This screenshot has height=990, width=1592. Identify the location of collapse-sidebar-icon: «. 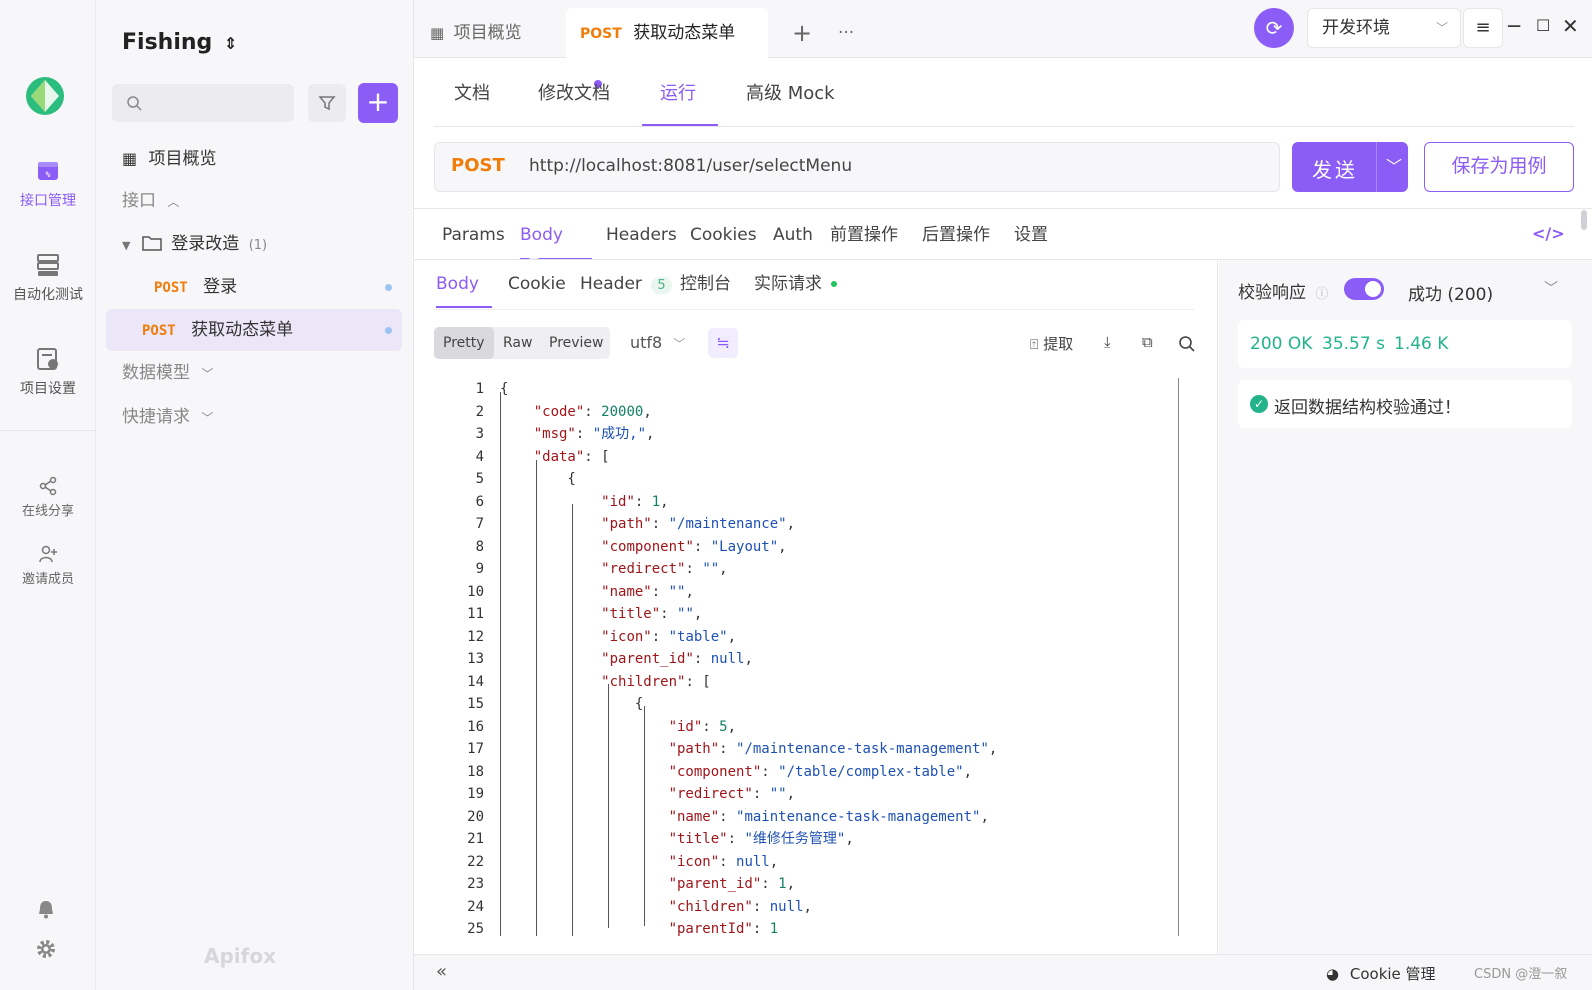
(441, 971).